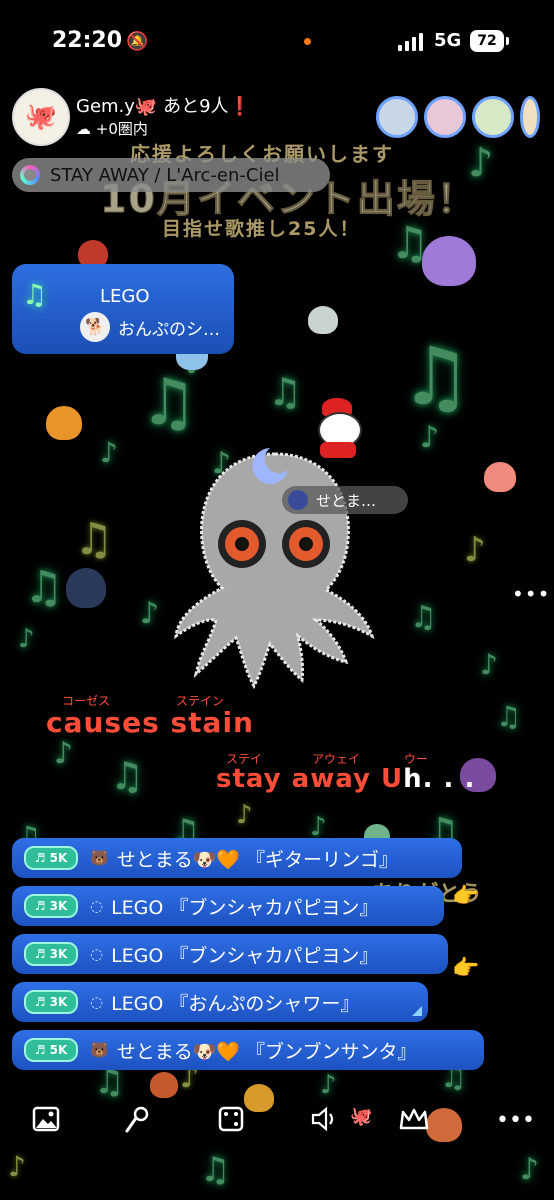  What do you see at coordinates (531, 594) in the screenshot?
I see `more-options-button: •••` at bounding box center [531, 594].